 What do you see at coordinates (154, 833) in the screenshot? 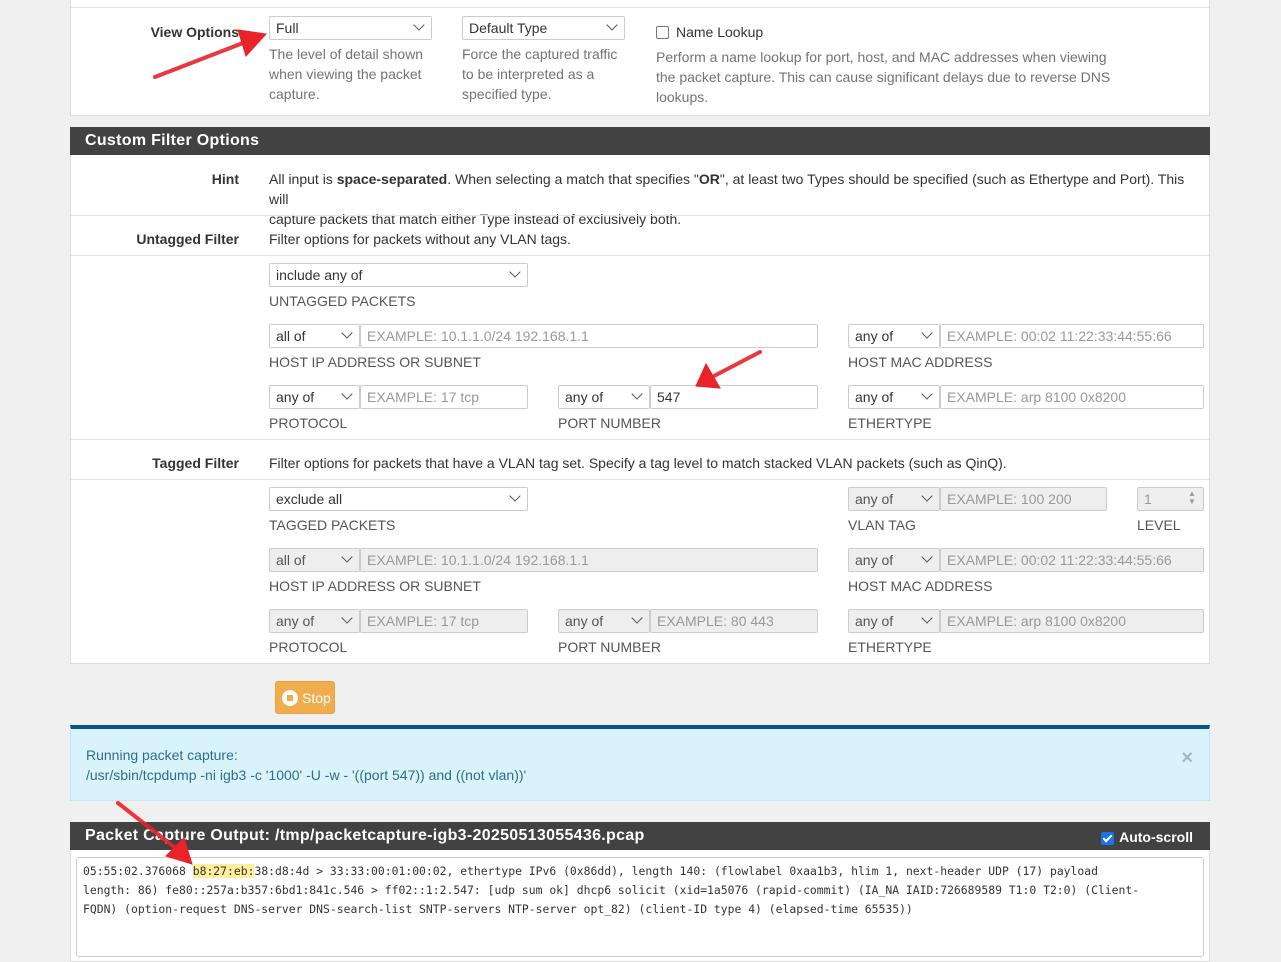
I see `annotation-arrow-icon` at bounding box center [154, 833].